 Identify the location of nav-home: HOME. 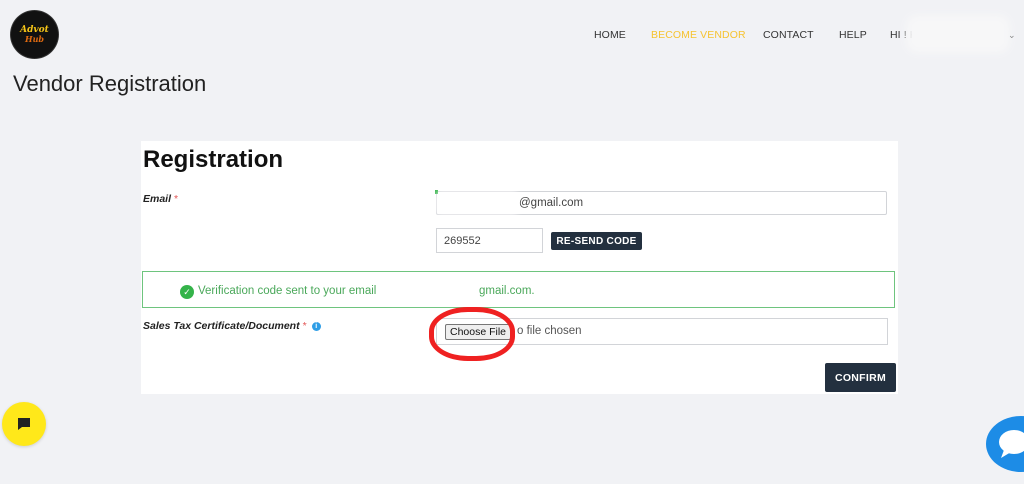
(610, 35).